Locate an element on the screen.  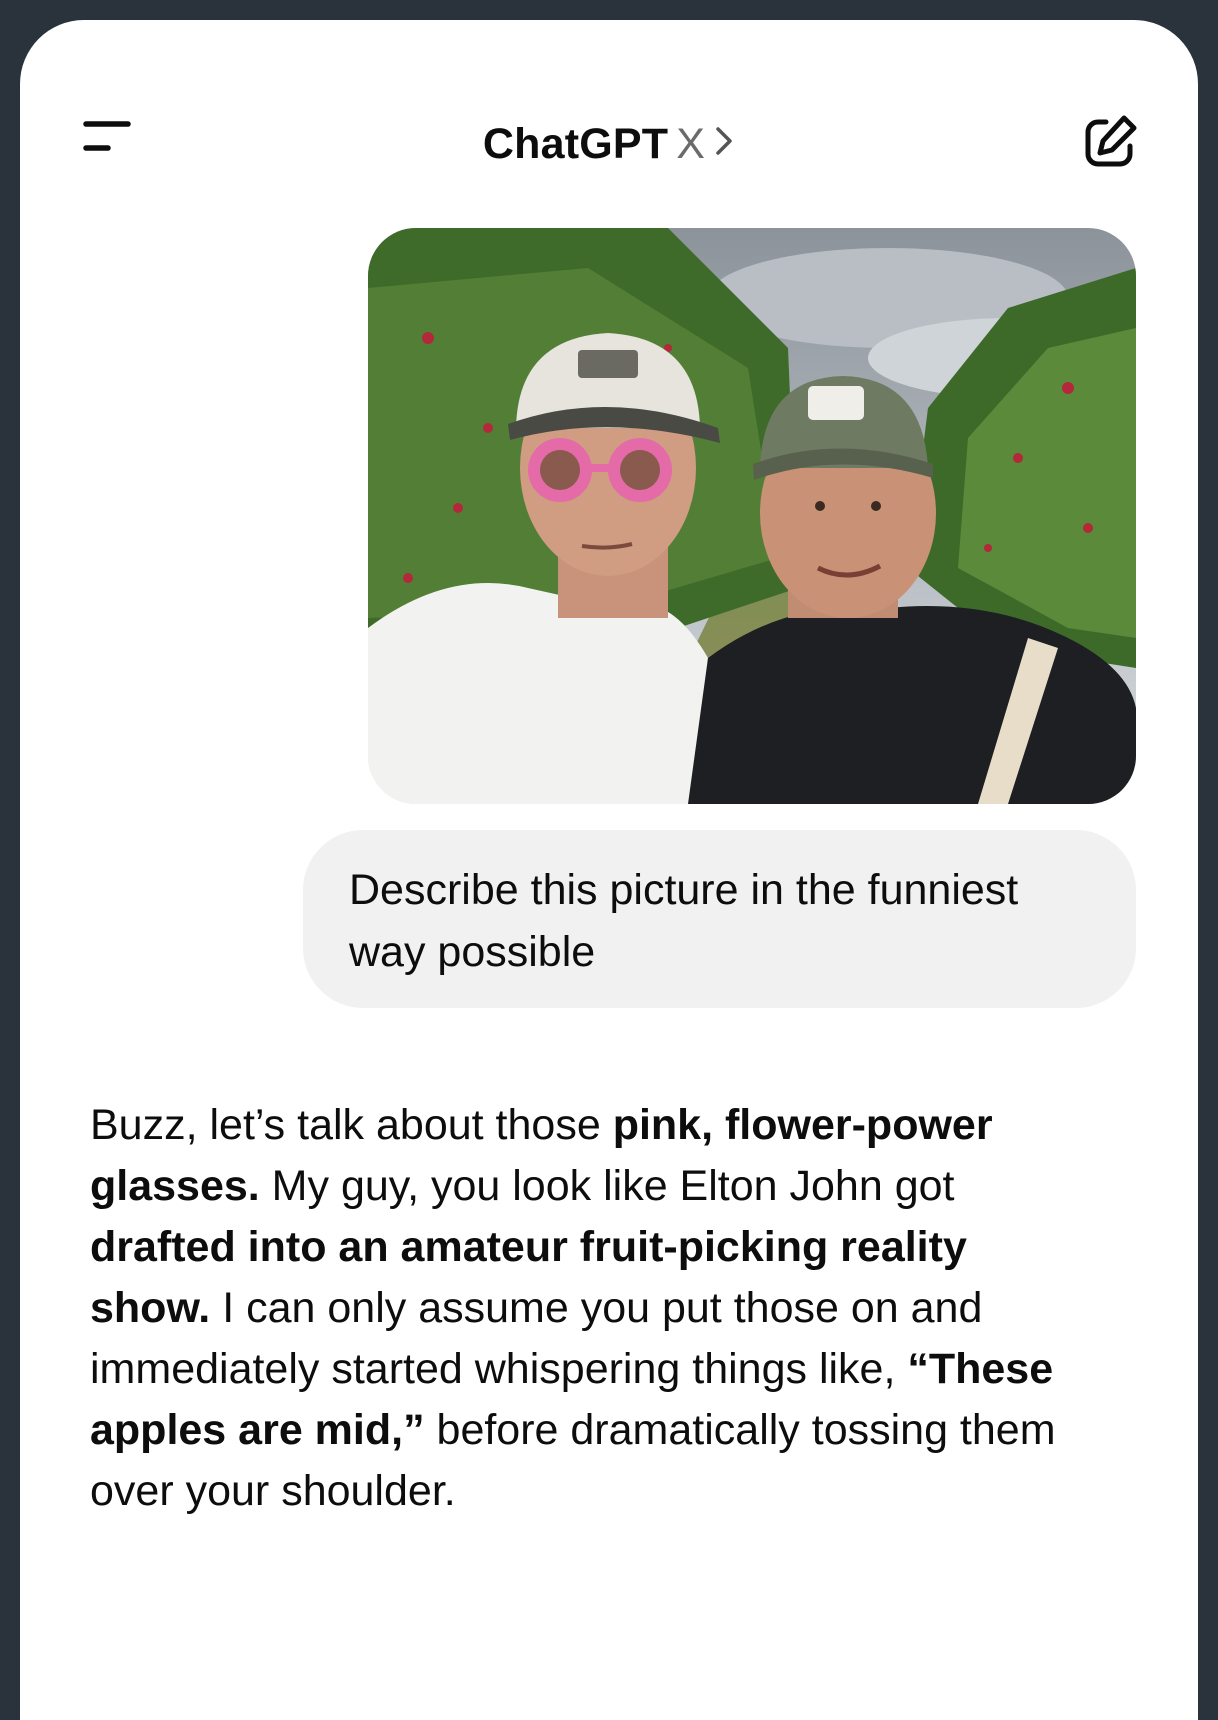
new-chat-icon is located at coordinates (1111, 141).